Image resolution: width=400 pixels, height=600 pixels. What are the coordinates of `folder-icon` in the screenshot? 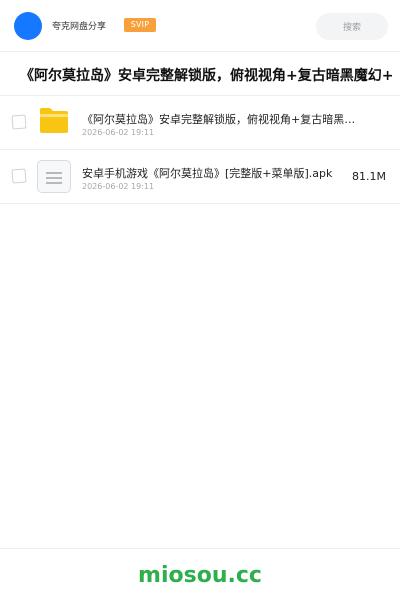 It's located at (54, 120).